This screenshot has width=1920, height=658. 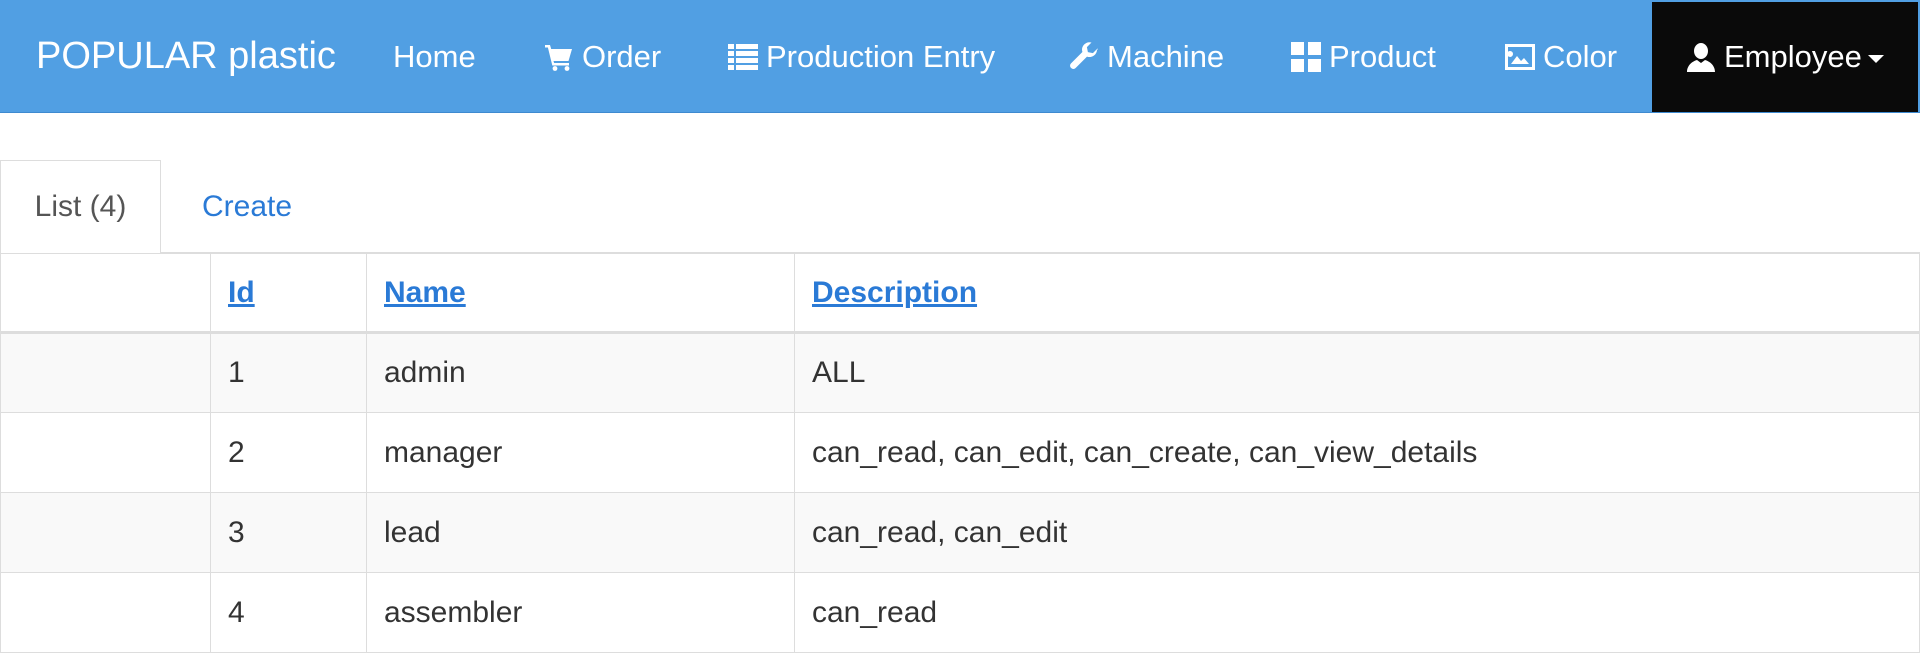 What do you see at coordinates (186, 56) in the screenshot?
I see `brand-title: POPULAR plastic` at bounding box center [186, 56].